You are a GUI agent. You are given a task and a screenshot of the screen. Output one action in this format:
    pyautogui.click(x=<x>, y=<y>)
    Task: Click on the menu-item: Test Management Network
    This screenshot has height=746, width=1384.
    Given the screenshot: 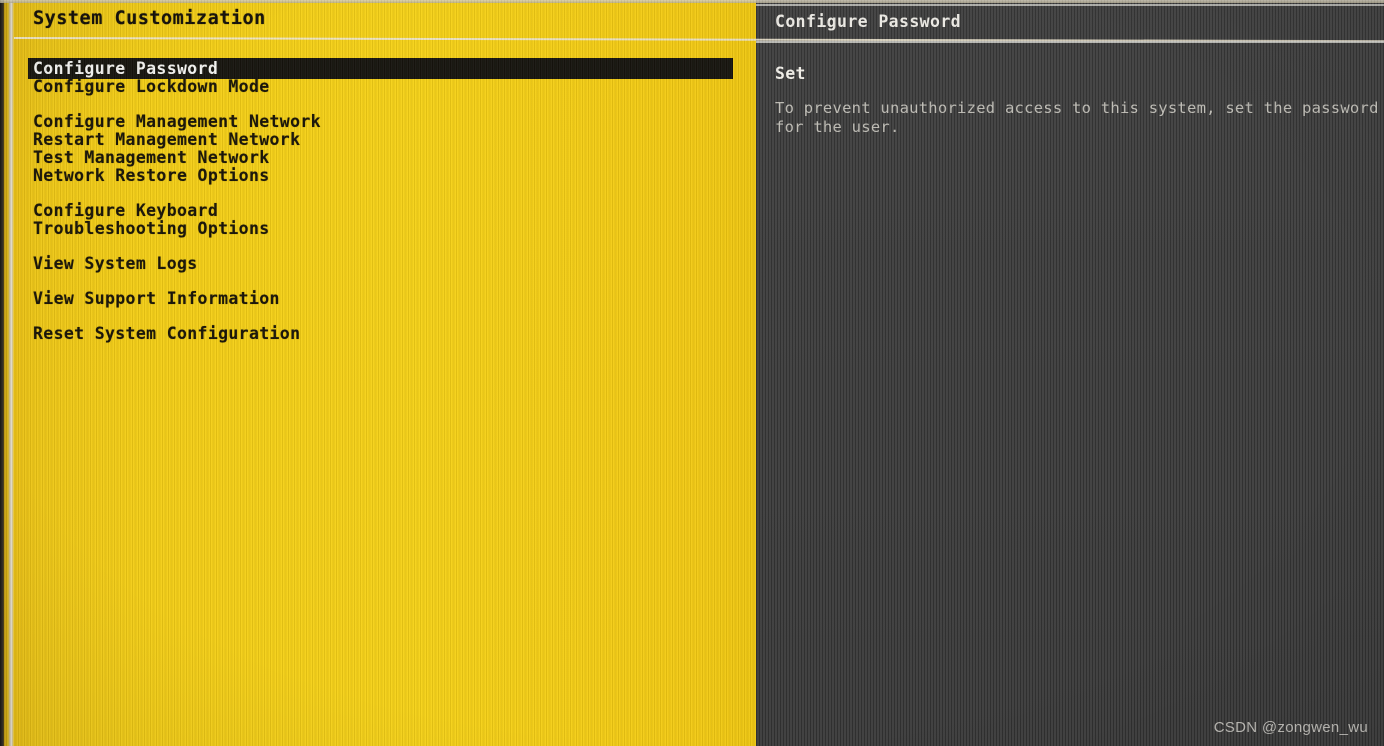 What is the action you would take?
    pyautogui.click(x=378, y=158)
    